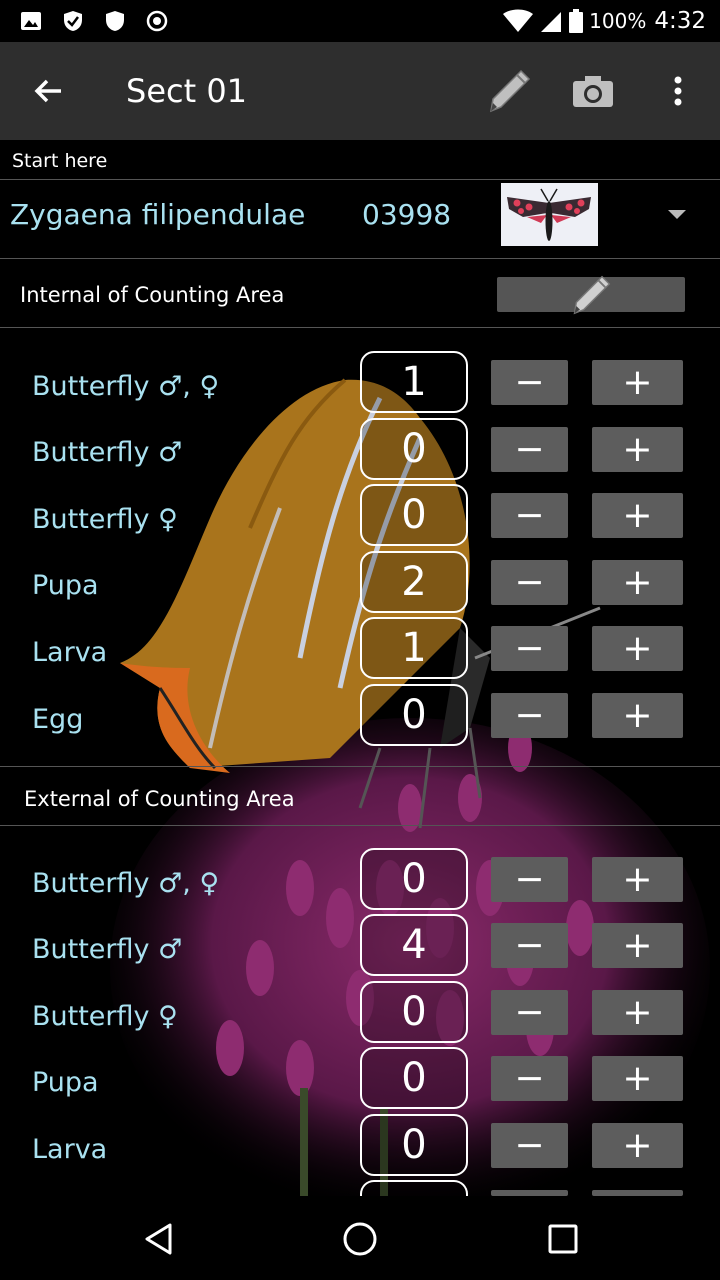 The width and height of the screenshot is (720, 1280). What do you see at coordinates (414, 1188) in the screenshot?
I see `count-value-partial` at bounding box center [414, 1188].